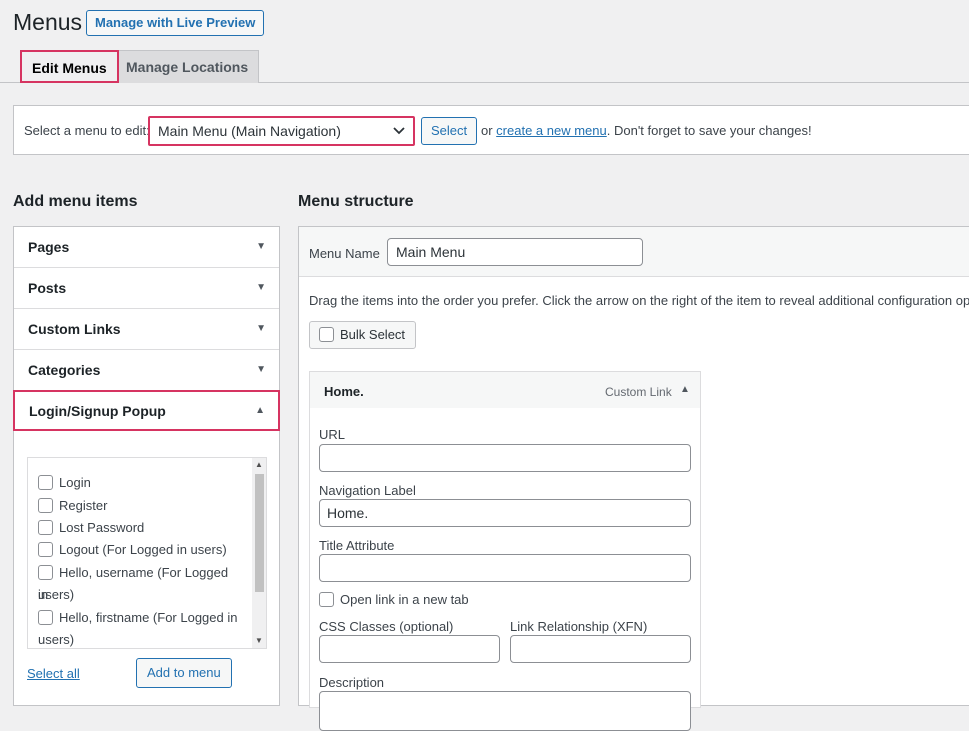 This screenshot has height=731, width=969. Describe the element at coordinates (352, 682) in the screenshot. I see `description-label: Description` at that location.